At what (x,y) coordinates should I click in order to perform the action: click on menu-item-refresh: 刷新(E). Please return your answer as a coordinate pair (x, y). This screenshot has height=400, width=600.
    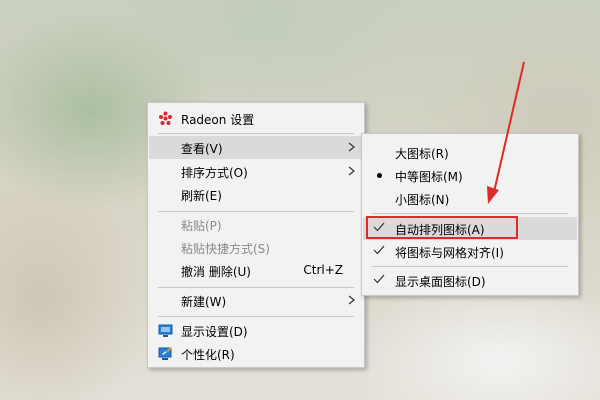
    Looking at the image, I should click on (256, 194).